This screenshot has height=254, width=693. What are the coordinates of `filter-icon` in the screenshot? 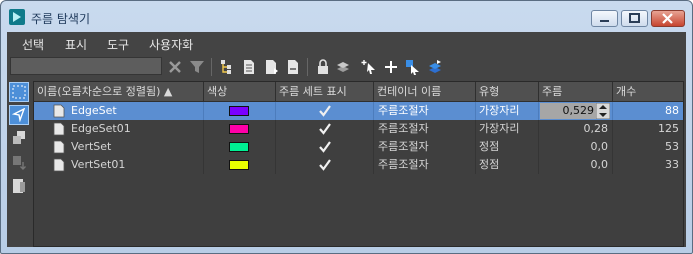 It's located at (197, 67).